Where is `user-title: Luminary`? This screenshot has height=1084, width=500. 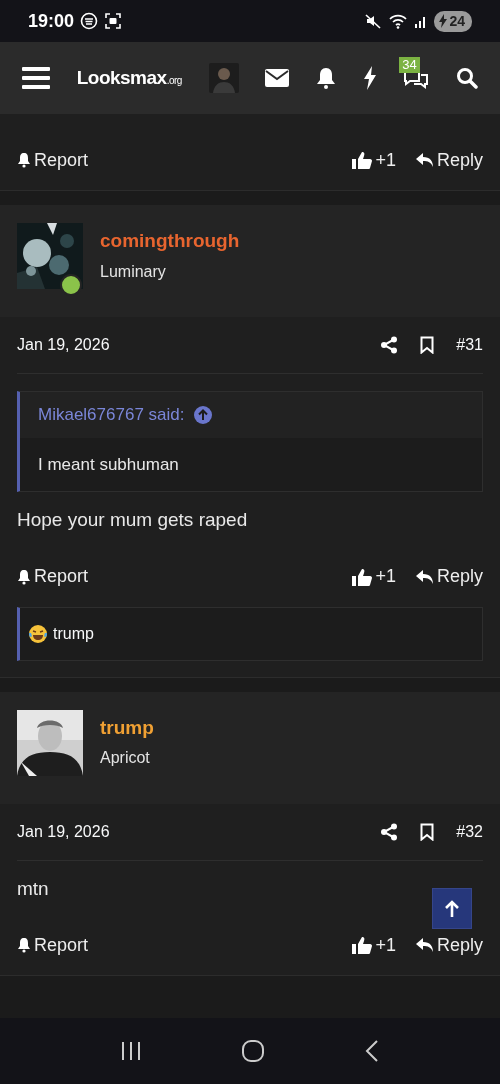
user-title: Luminary is located at coordinates (133, 271).